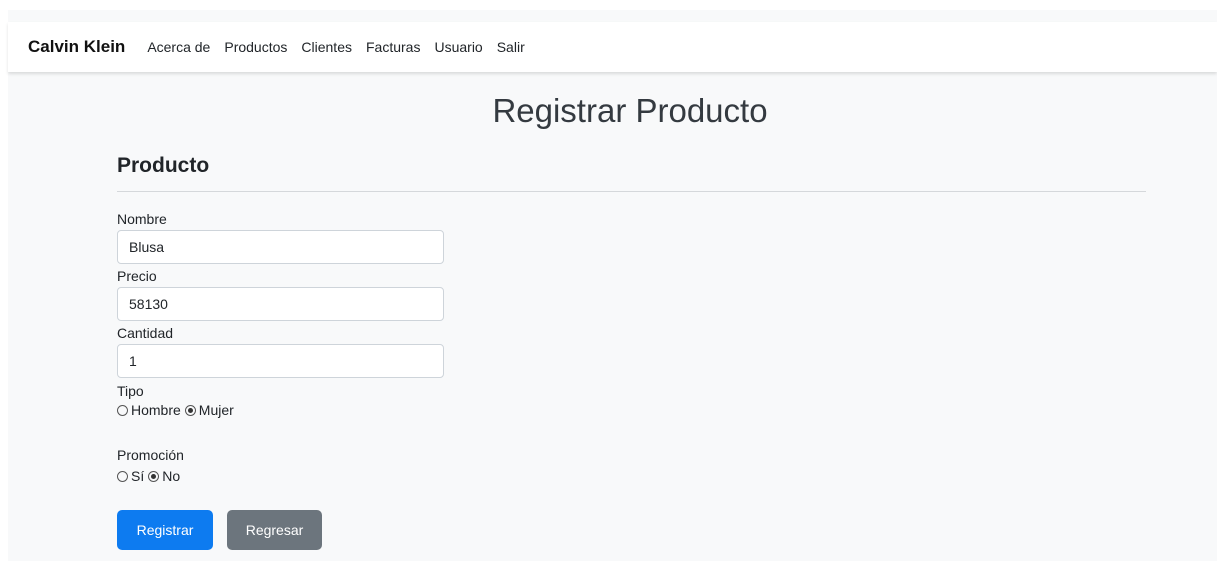  I want to click on promocion-label: Promoción, so click(150, 455).